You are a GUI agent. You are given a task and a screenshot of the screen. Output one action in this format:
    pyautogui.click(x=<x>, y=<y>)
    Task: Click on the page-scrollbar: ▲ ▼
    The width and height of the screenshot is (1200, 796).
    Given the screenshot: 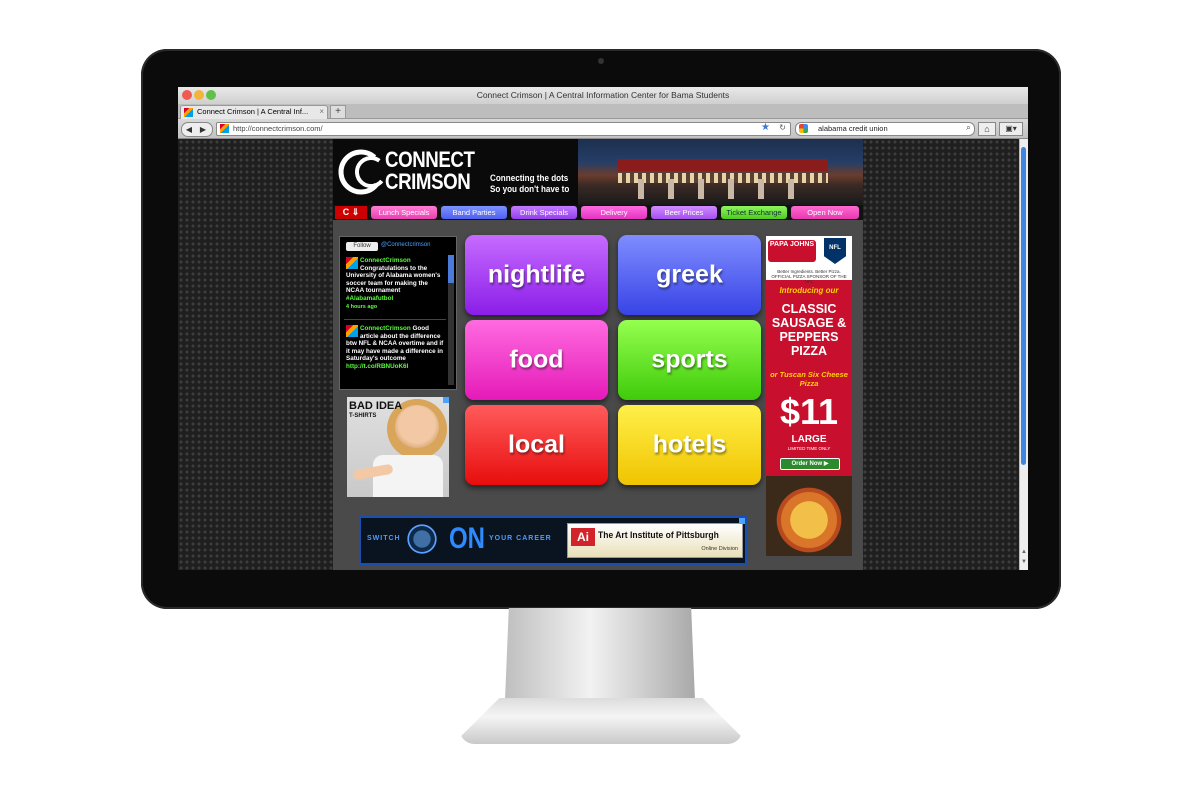 What is the action you would take?
    pyautogui.click(x=1023, y=354)
    